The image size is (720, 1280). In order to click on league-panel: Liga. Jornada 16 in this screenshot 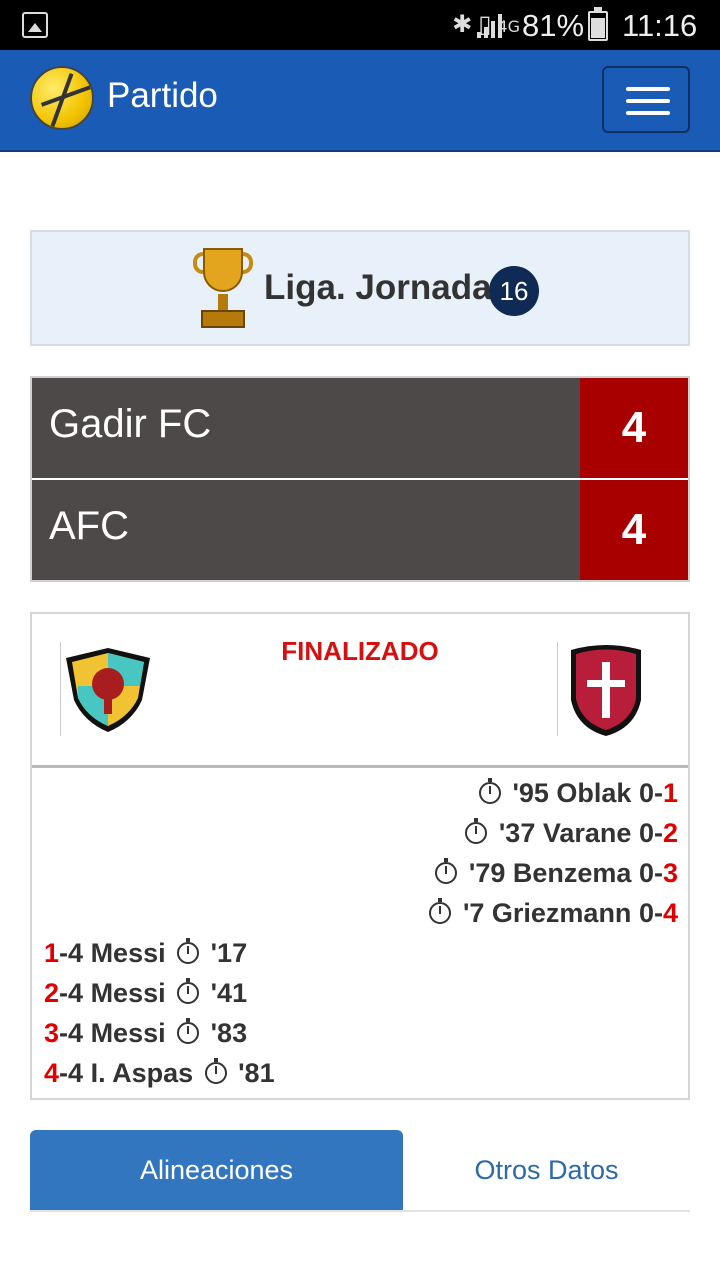, I will do `click(360, 288)`.